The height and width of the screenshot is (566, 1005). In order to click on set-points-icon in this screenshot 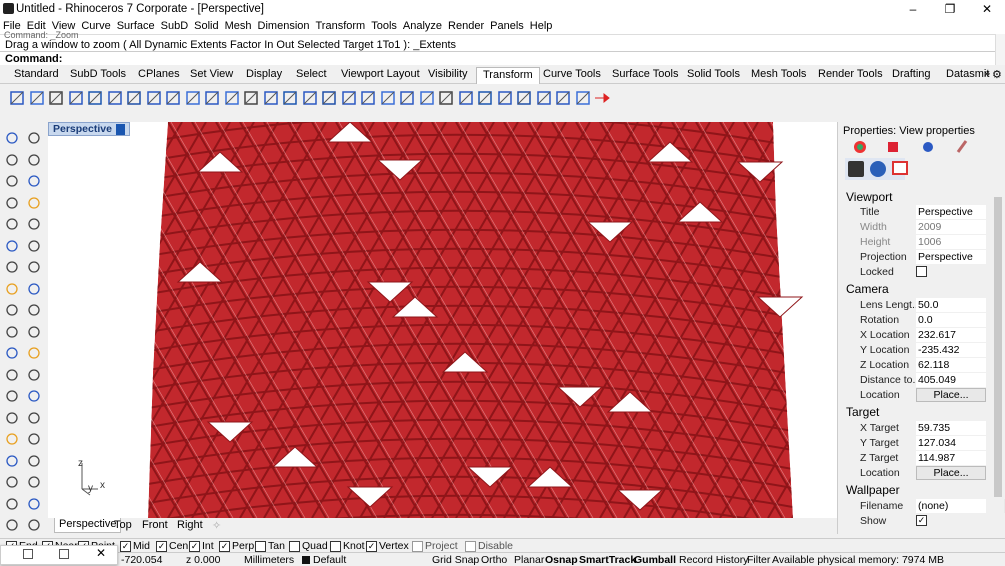, I will do `click(466, 98)`.